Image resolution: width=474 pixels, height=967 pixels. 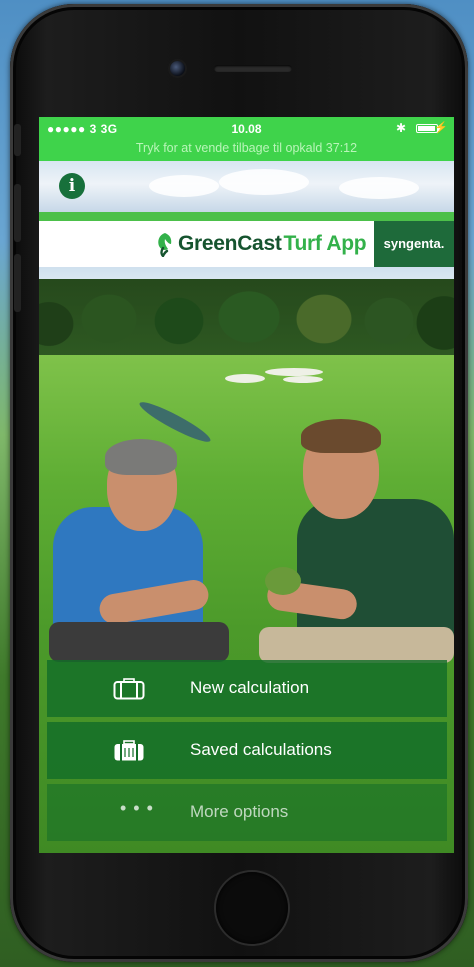 I want to click on new-calculation-button: New calculation, so click(x=247, y=688).